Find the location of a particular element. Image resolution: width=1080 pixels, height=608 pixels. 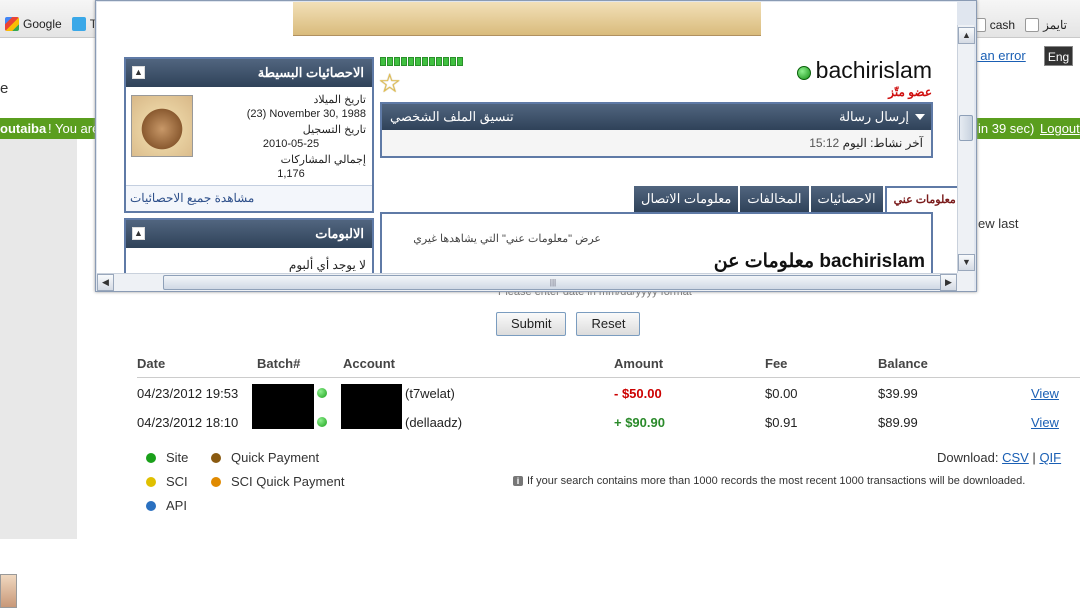

scroll-left-icon: ◀ is located at coordinates (105, 282).